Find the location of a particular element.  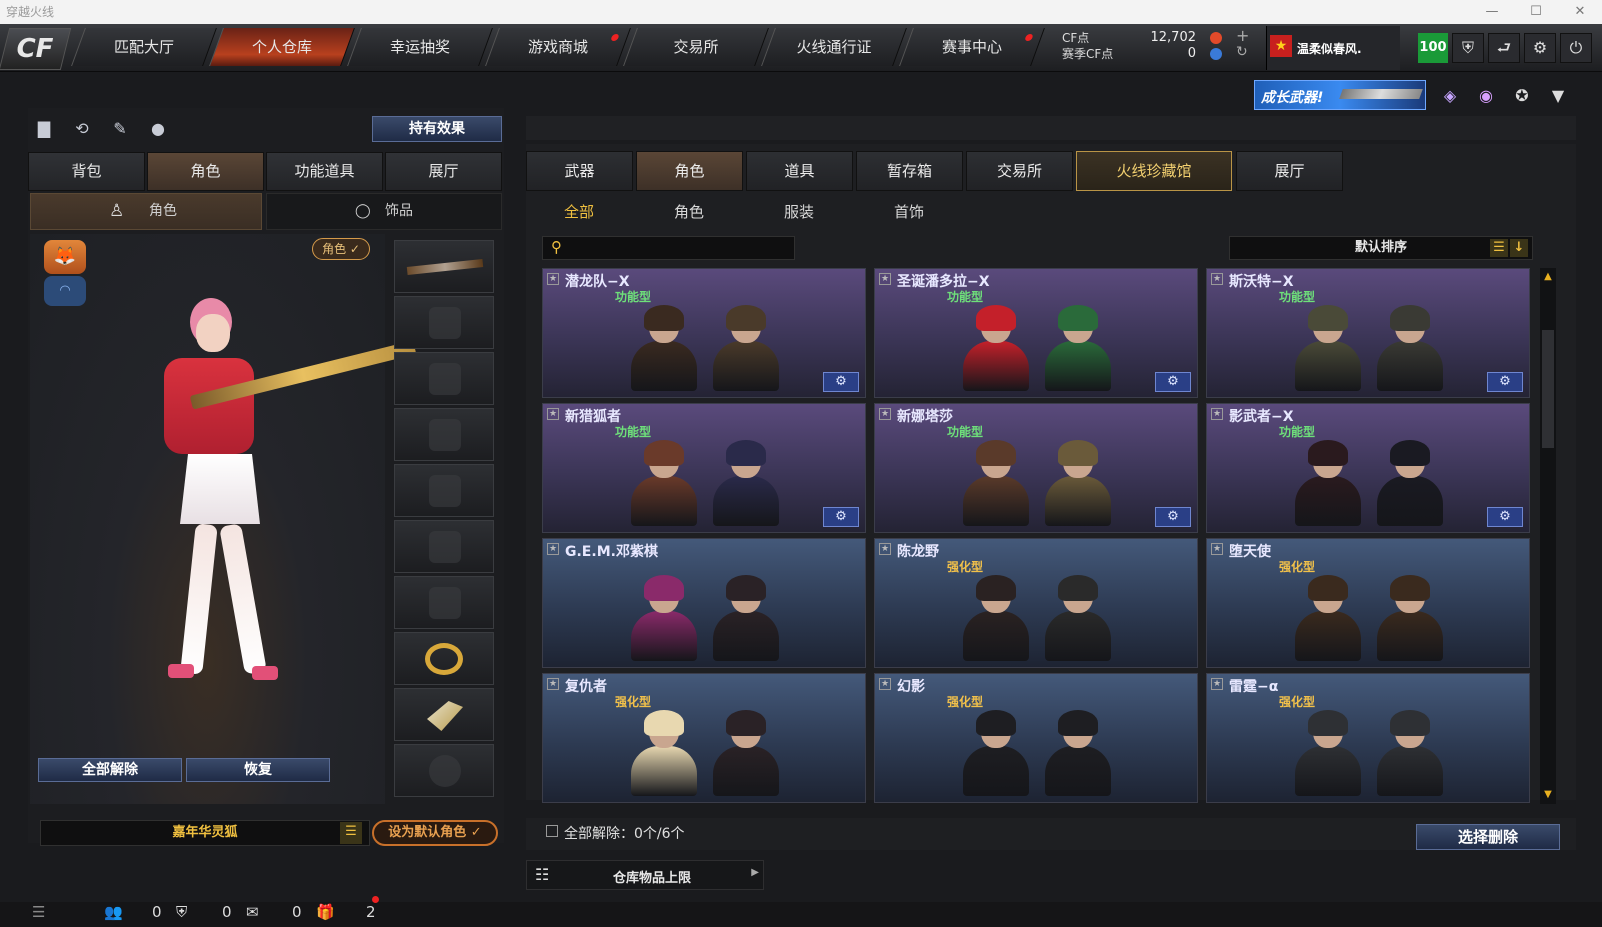

rtab-showroom: 展厅 is located at coordinates (1289, 171).